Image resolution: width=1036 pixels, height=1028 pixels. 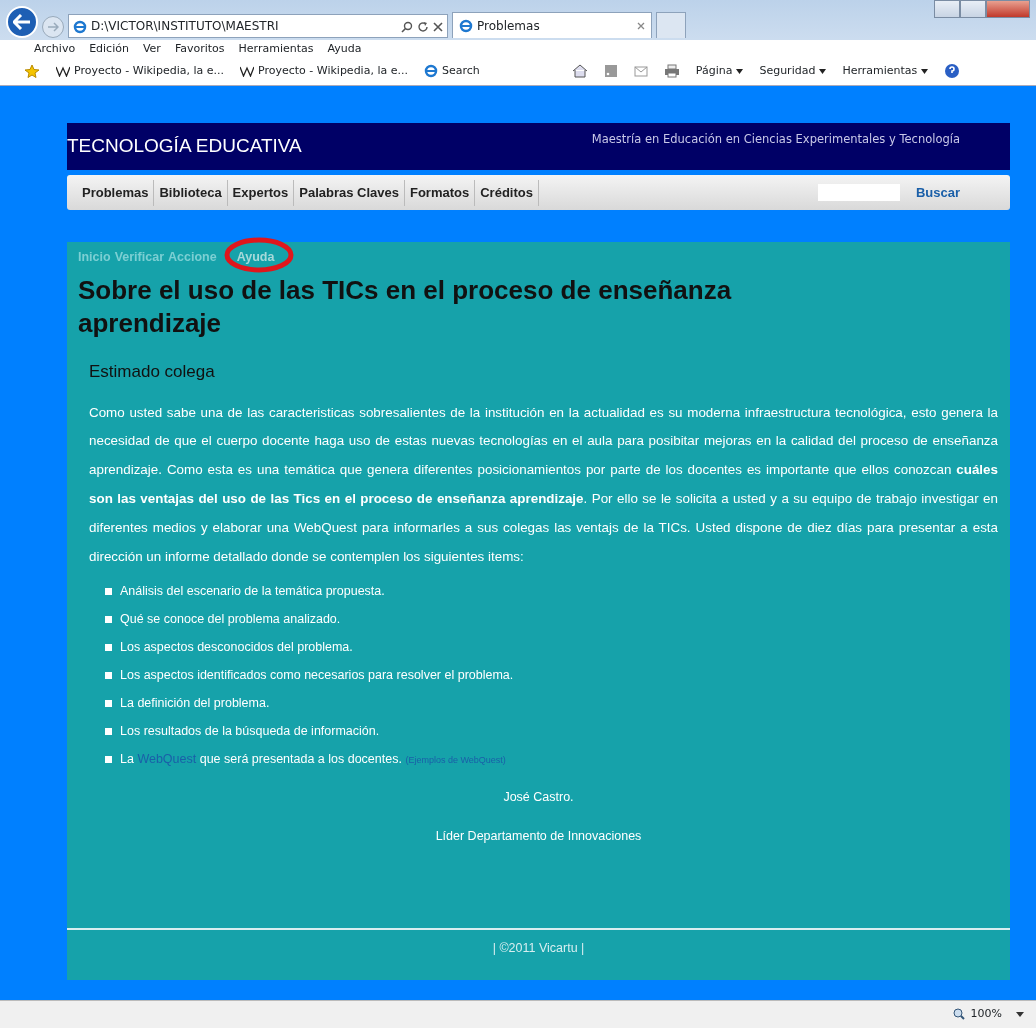 I want to click on nav-link: Biblioteca, so click(x=191, y=192).